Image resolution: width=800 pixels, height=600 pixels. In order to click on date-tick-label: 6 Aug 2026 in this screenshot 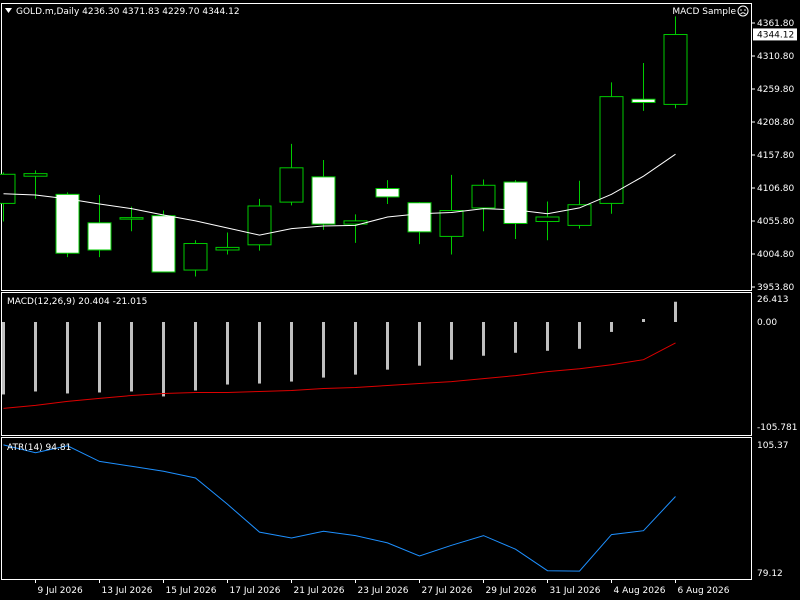, I will do `click(704, 591)`.